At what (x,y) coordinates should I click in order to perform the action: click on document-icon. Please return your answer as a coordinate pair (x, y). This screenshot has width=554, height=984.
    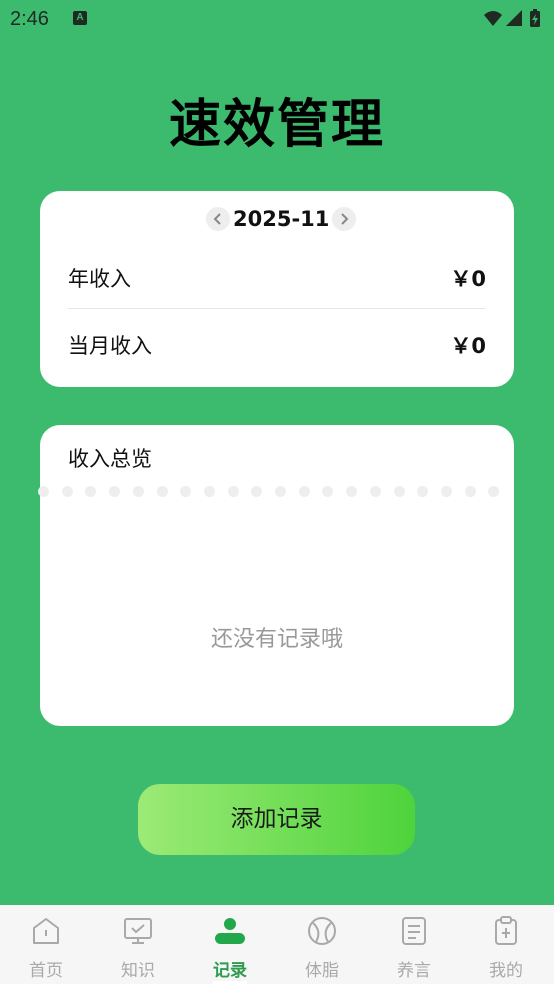
    Looking at the image, I should click on (414, 931).